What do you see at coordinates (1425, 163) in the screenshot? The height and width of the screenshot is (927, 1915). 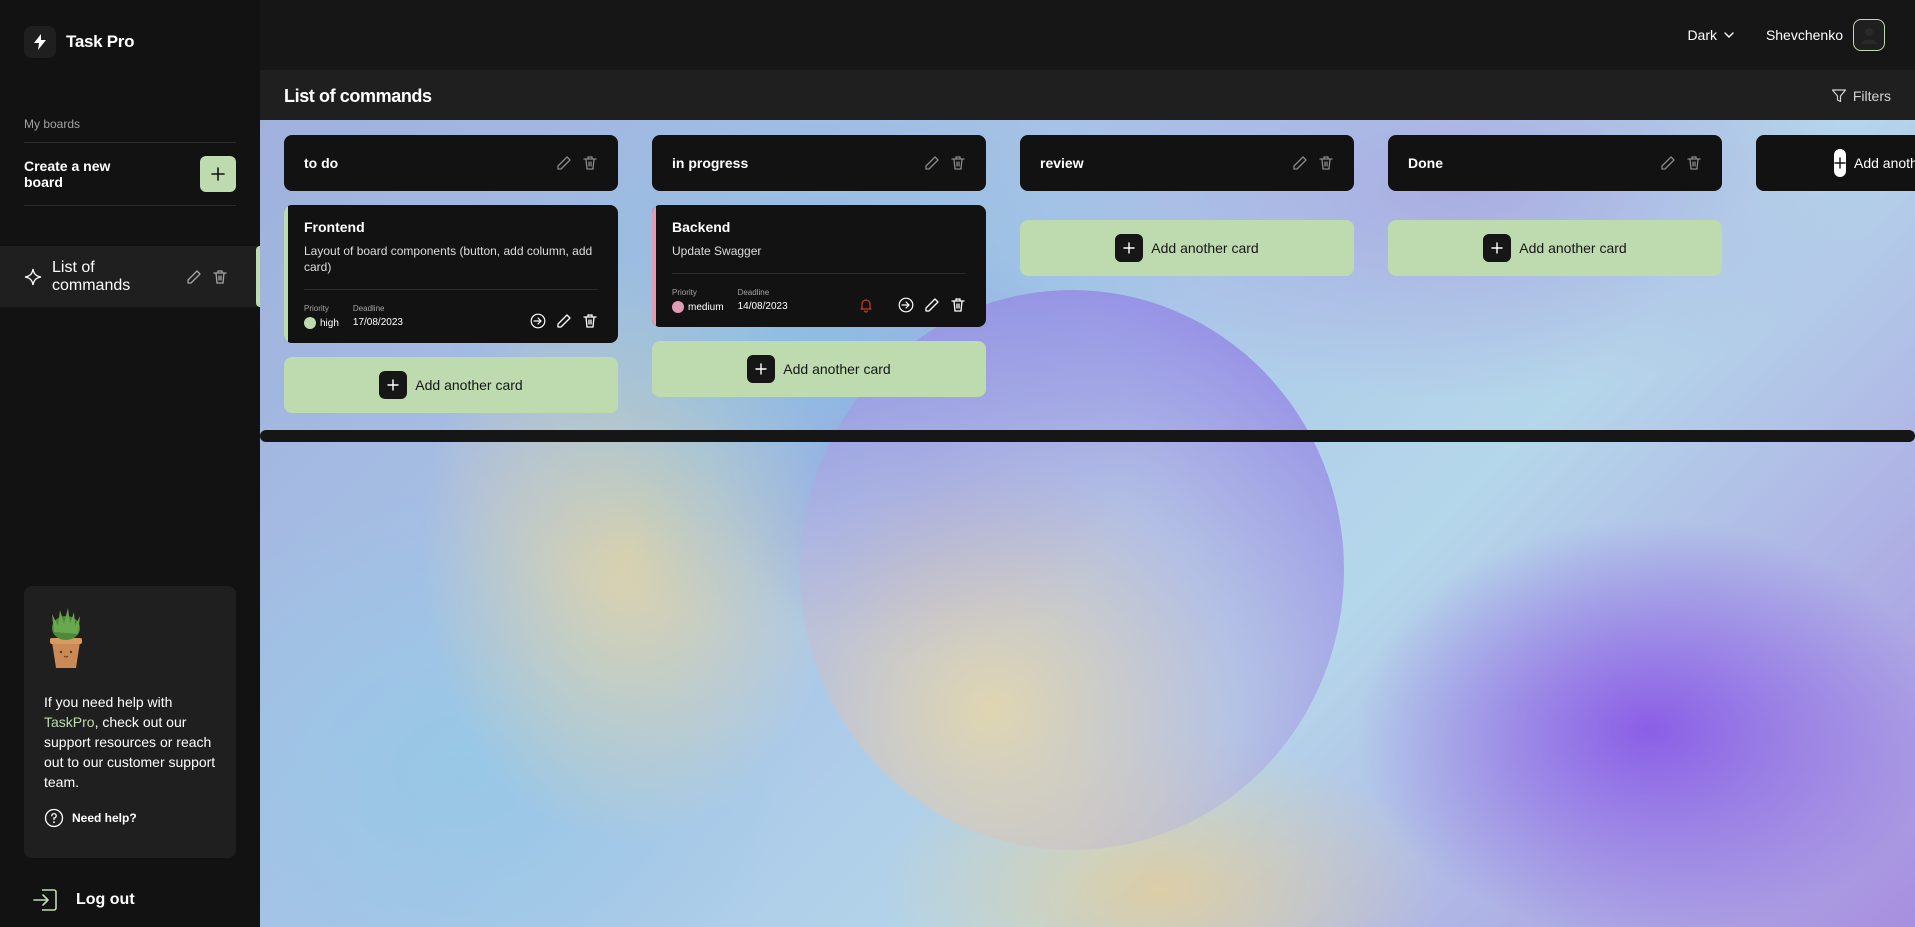 I see `column-title: Done` at bounding box center [1425, 163].